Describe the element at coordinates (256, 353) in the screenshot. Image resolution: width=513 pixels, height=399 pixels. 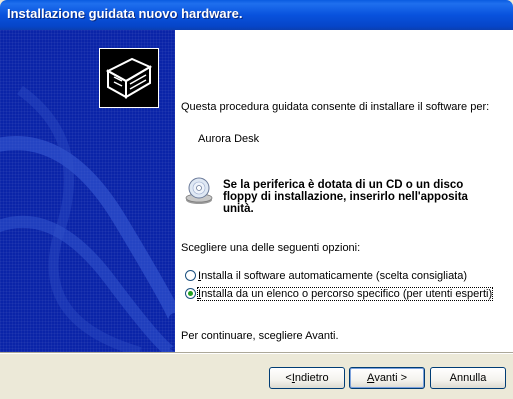
I see `footer-divider-highlight` at that location.